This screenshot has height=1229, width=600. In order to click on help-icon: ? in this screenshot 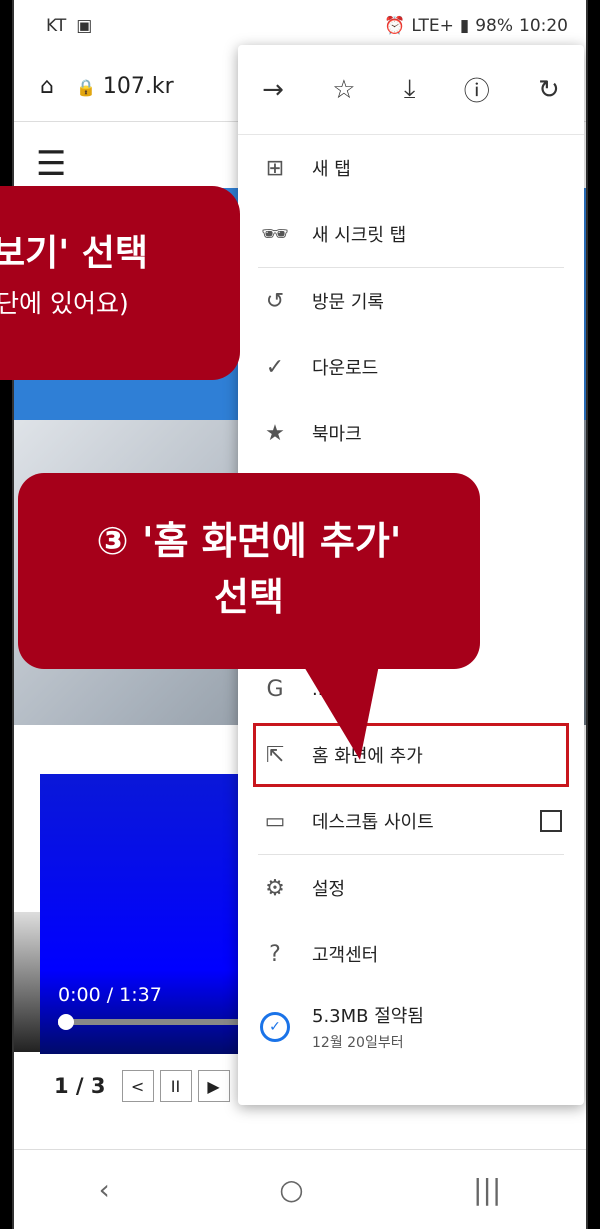, I will do `click(275, 954)`.